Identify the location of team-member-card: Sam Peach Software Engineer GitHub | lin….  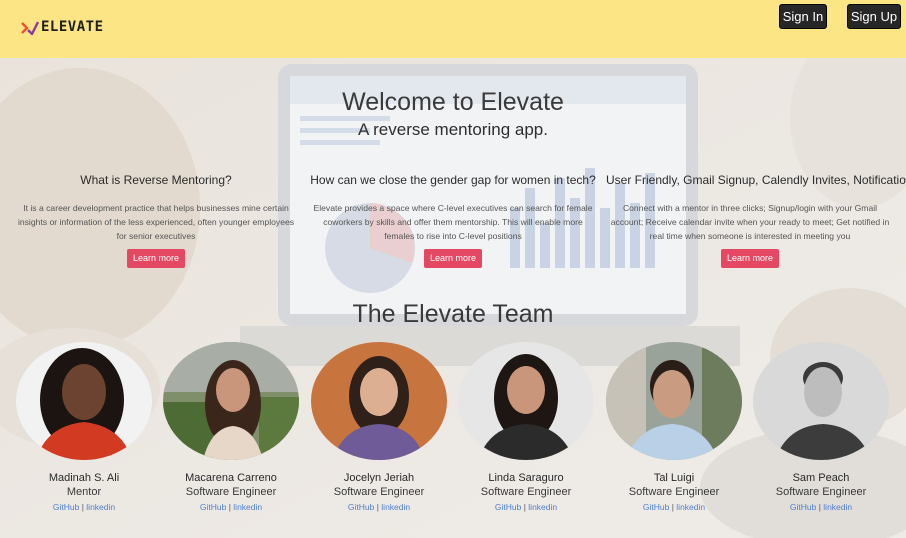
(821, 427).